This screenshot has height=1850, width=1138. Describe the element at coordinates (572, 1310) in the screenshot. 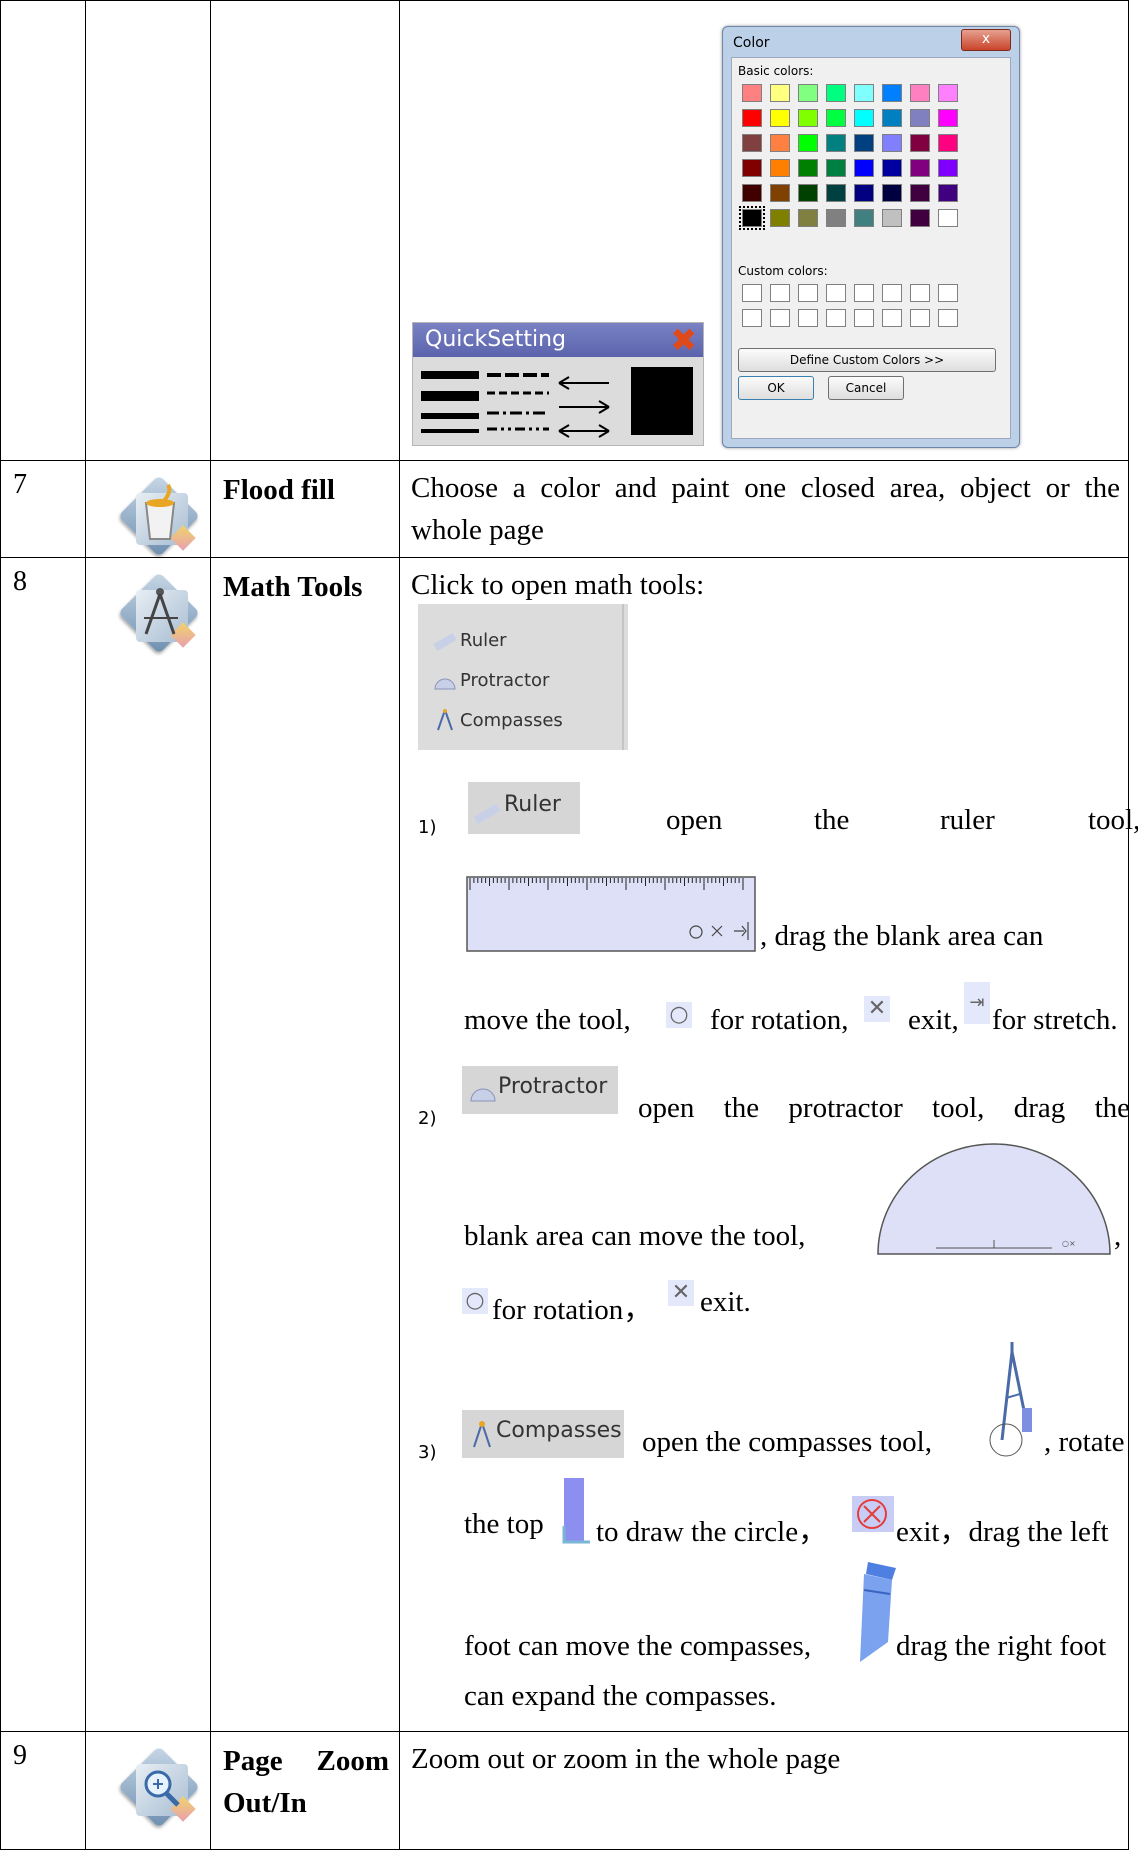

I see `text: for rotation，` at that location.